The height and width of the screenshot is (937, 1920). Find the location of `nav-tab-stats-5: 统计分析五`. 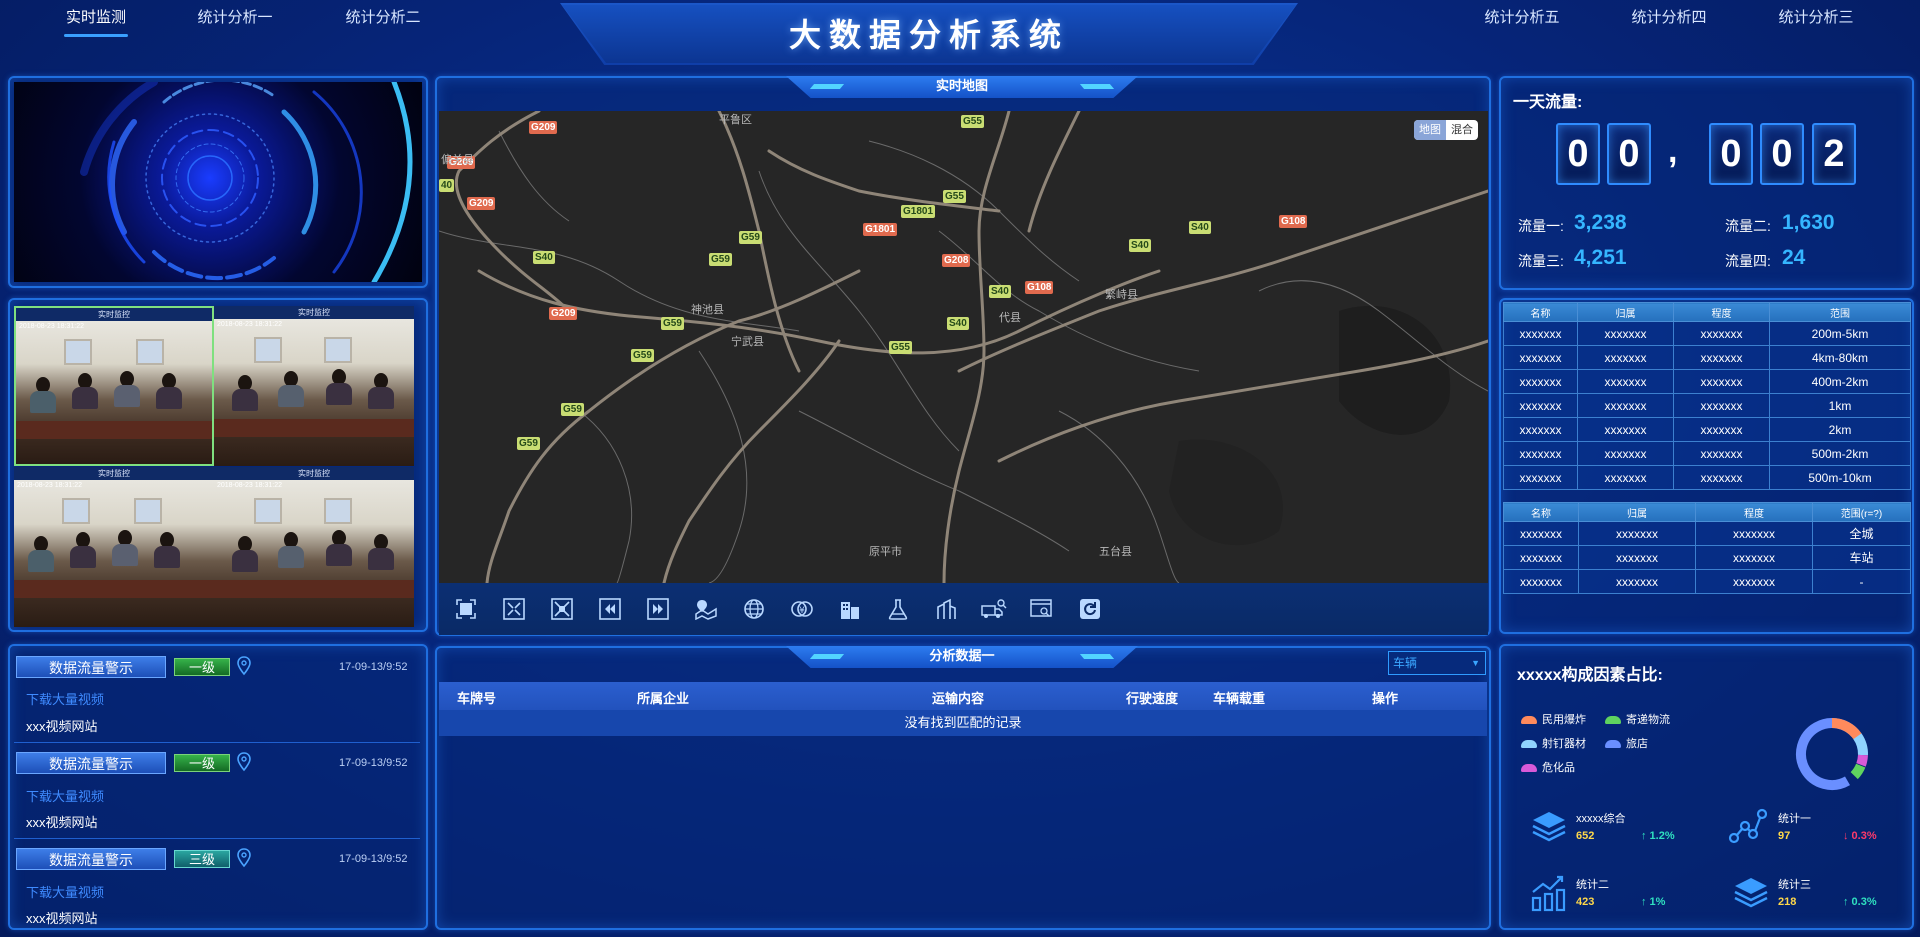

nav-tab-stats-5: 统计分析五 is located at coordinates (1522, 21).